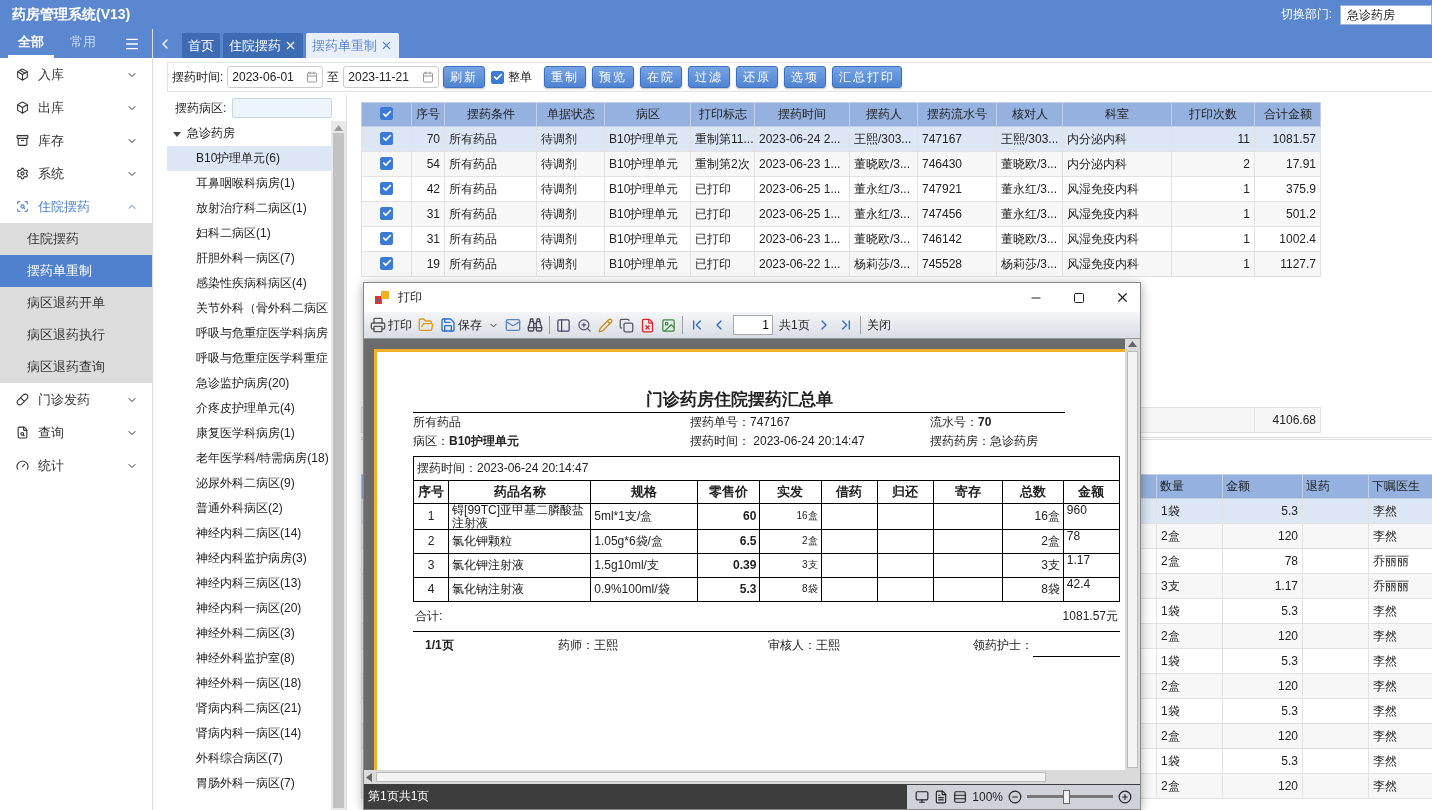  What do you see at coordinates (883, 114) in the screenshot?
I see `column-header: 摆药人` at bounding box center [883, 114].